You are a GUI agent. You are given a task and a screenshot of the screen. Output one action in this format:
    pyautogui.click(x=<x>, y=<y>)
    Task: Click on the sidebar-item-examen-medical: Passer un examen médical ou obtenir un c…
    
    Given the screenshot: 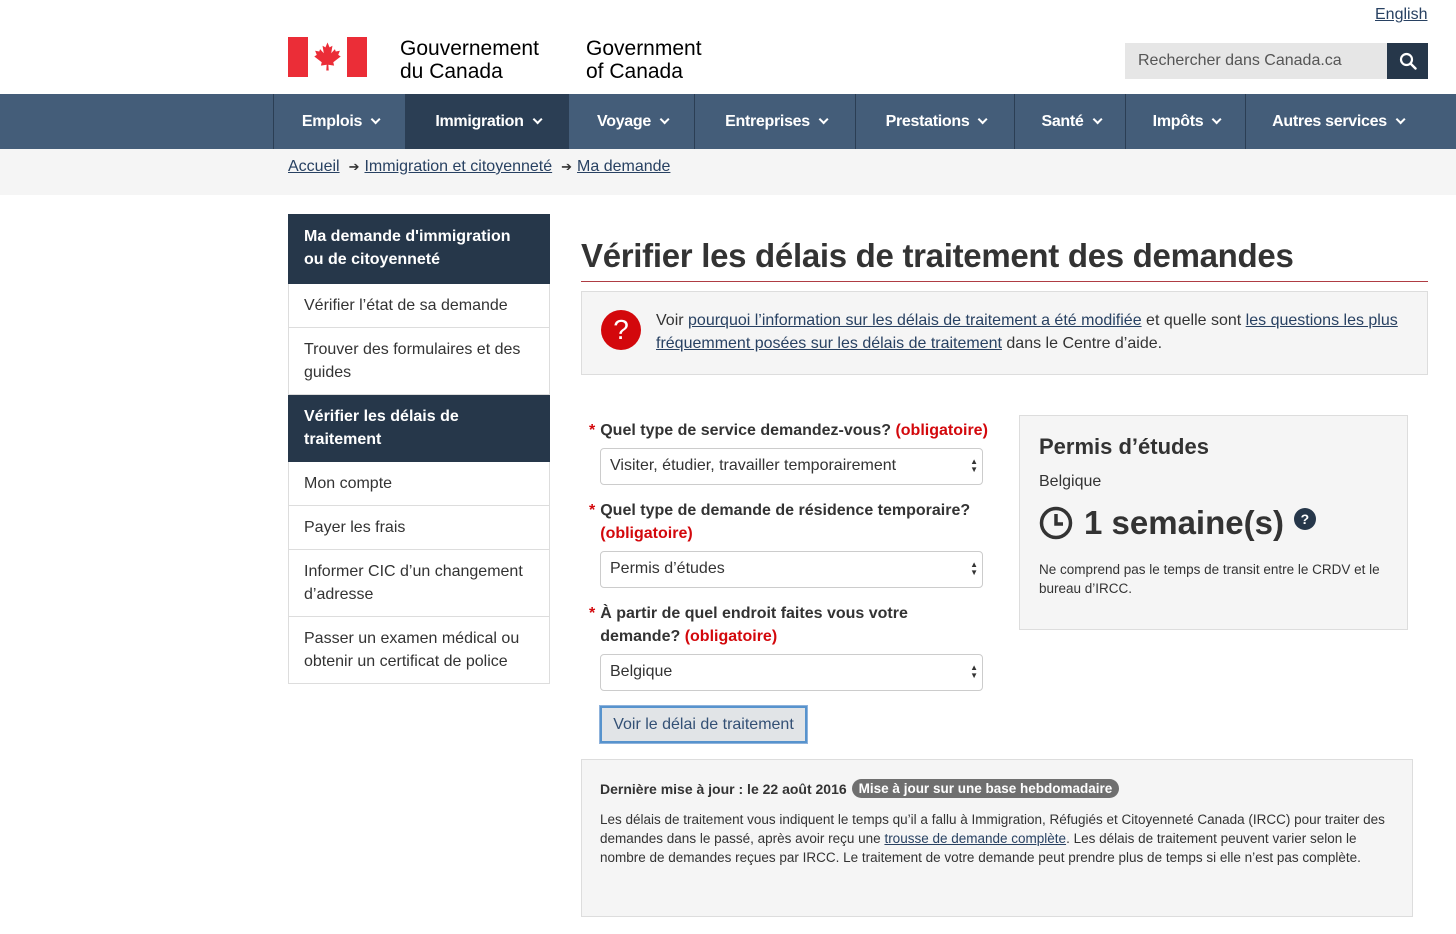 What is the action you would take?
    pyautogui.click(x=419, y=650)
    